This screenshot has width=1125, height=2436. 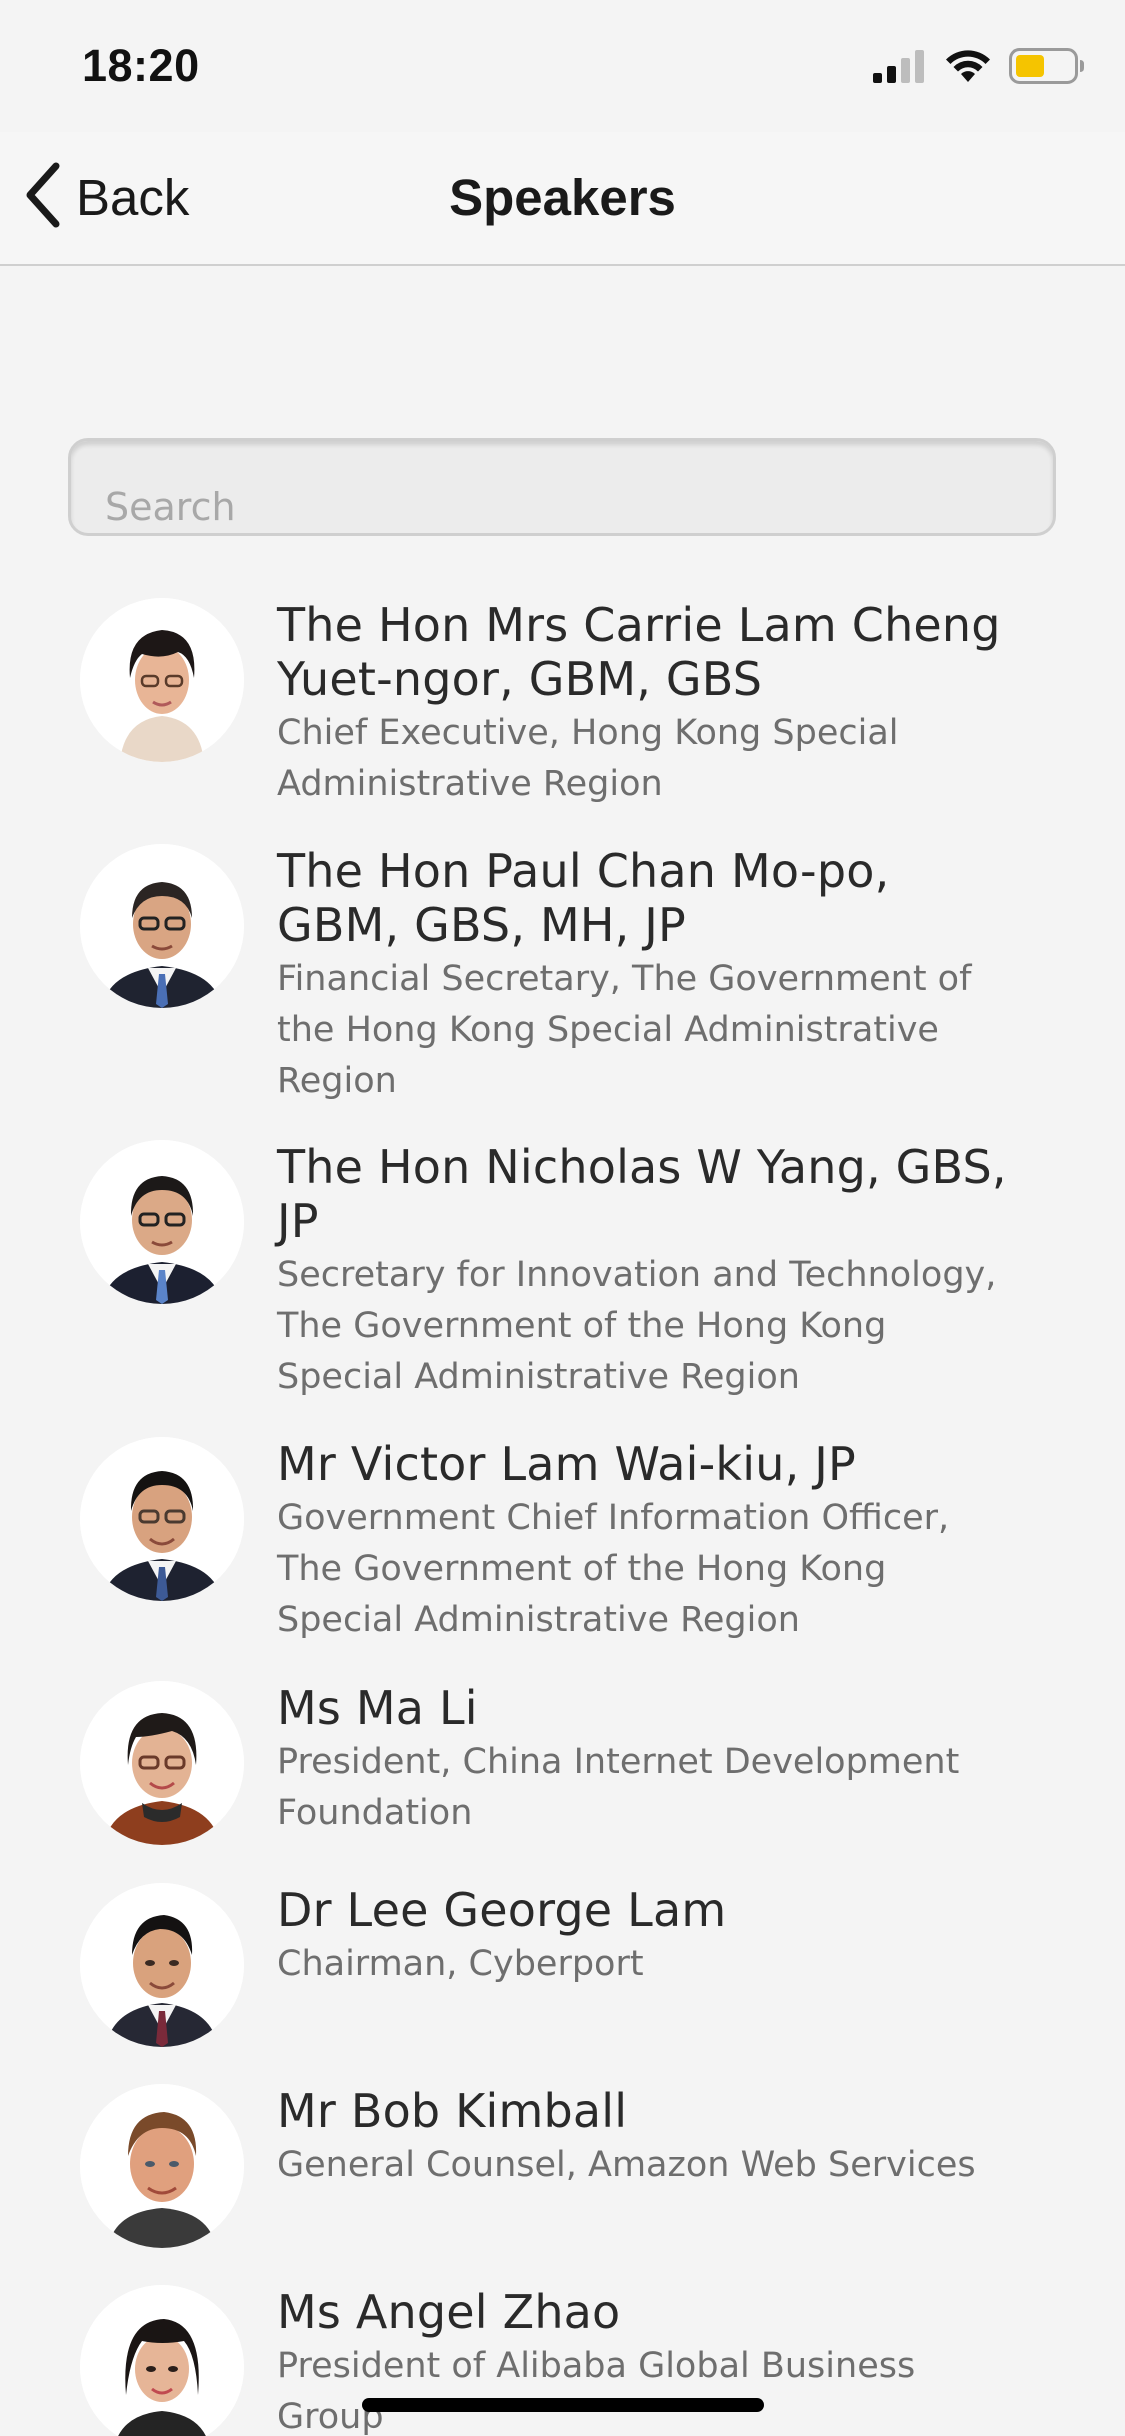 I want to click on cellular-signal-icon, so click(x=900, y=68).